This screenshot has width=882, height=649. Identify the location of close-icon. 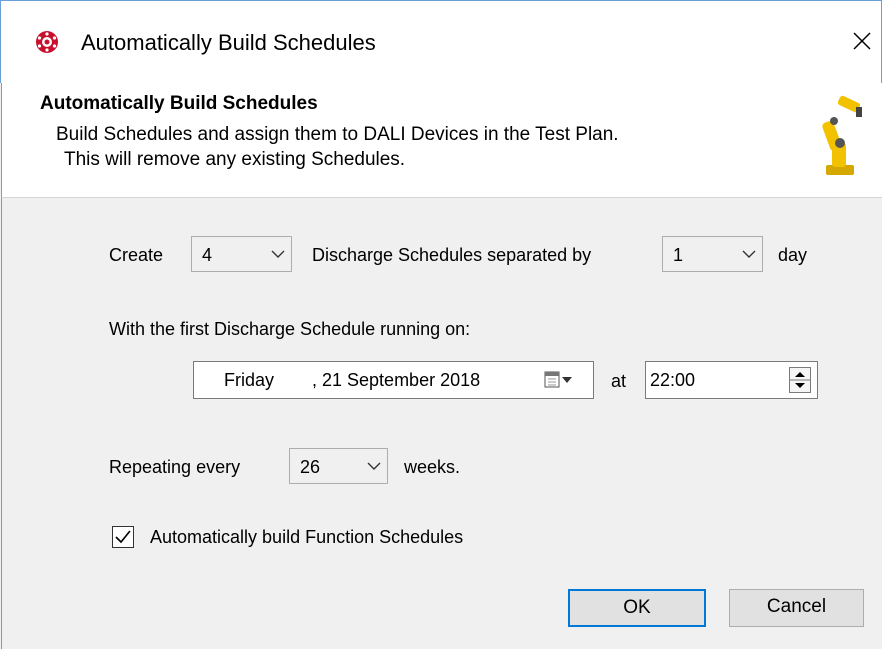
(862, 41).